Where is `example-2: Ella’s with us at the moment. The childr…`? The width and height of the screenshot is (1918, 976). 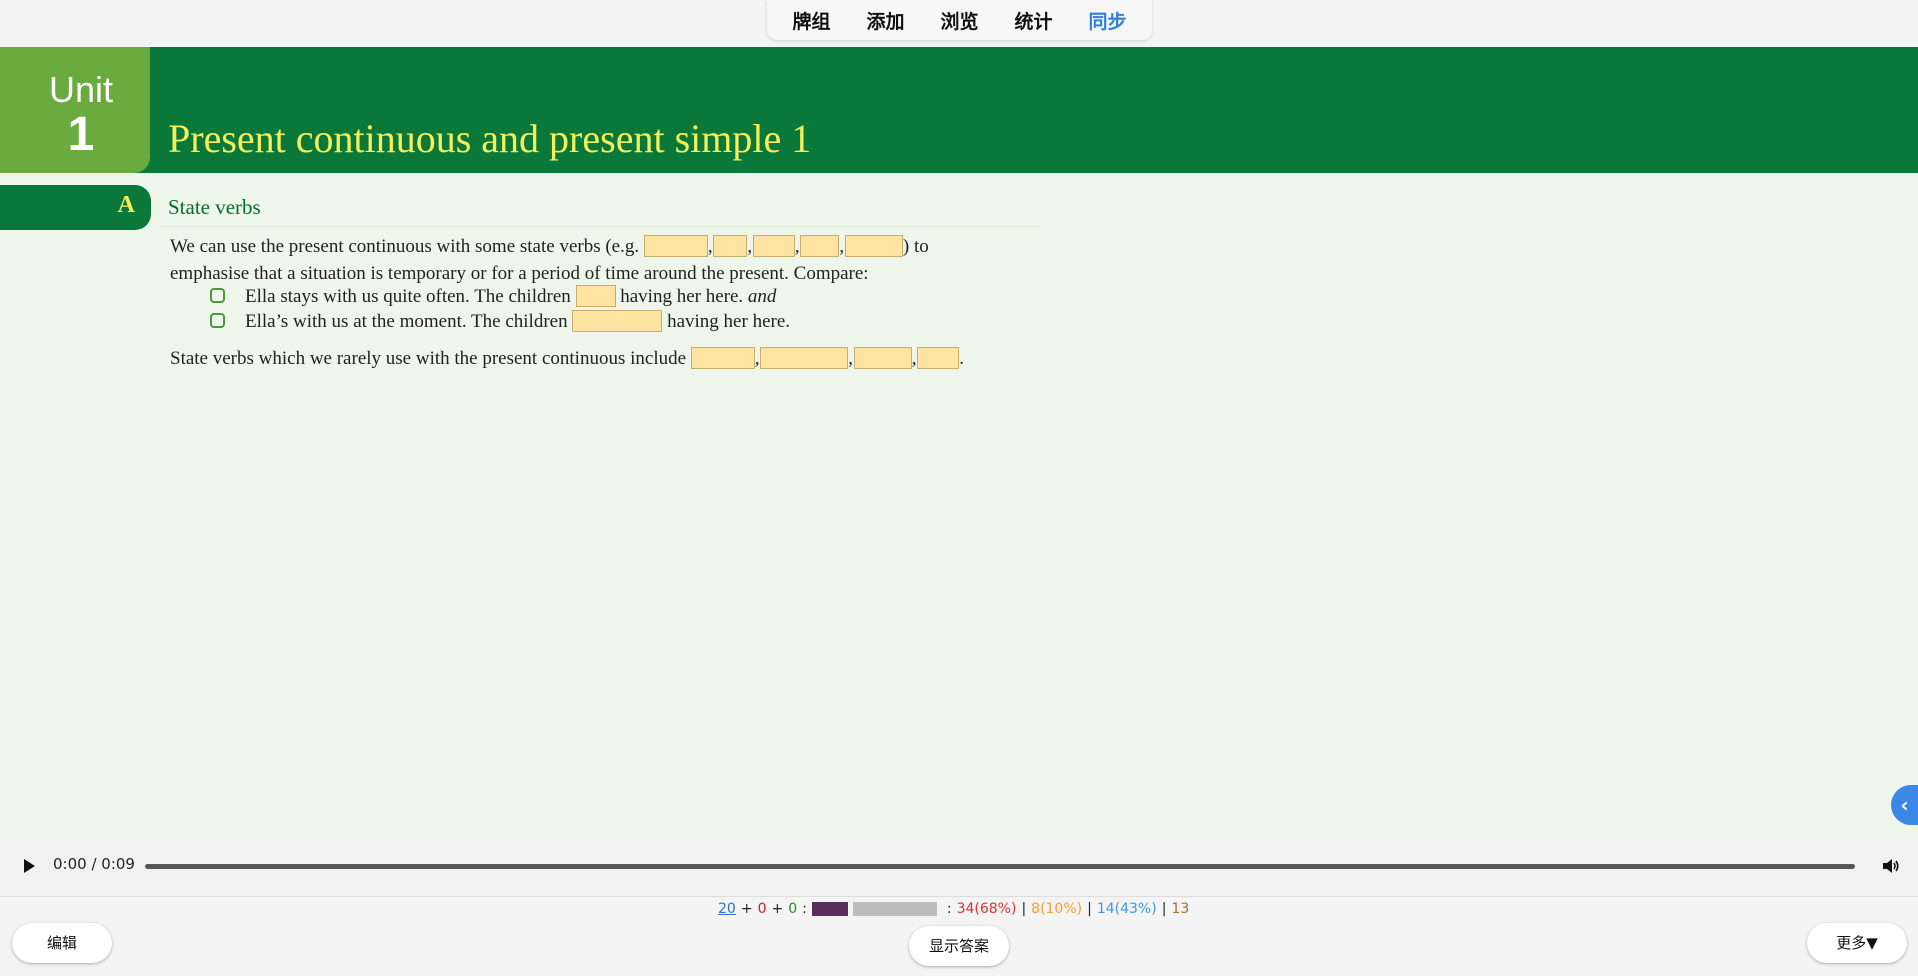 example-2: Ella’s with us at the moment. The childr… is located at coordinates (517, 321).